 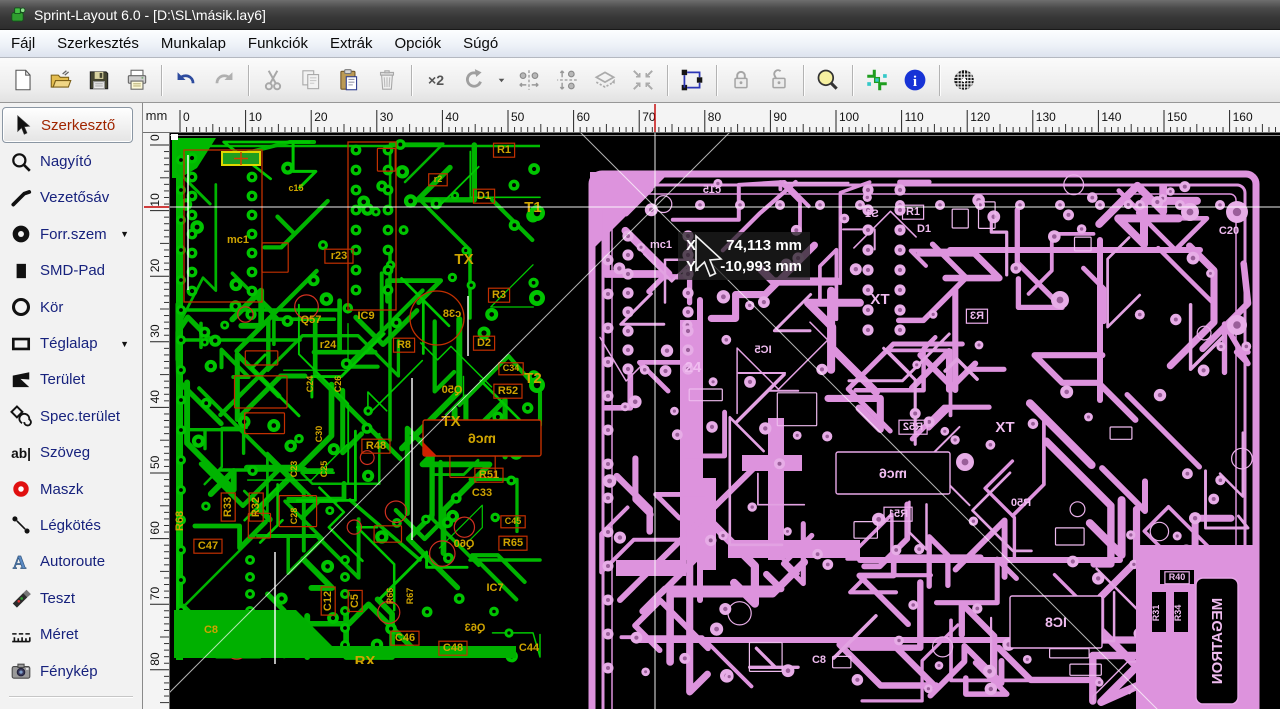 What do you see at coordinates (61, 80) in the screenshot?
I see `open-folder-button` at bounding box center [61, 80].